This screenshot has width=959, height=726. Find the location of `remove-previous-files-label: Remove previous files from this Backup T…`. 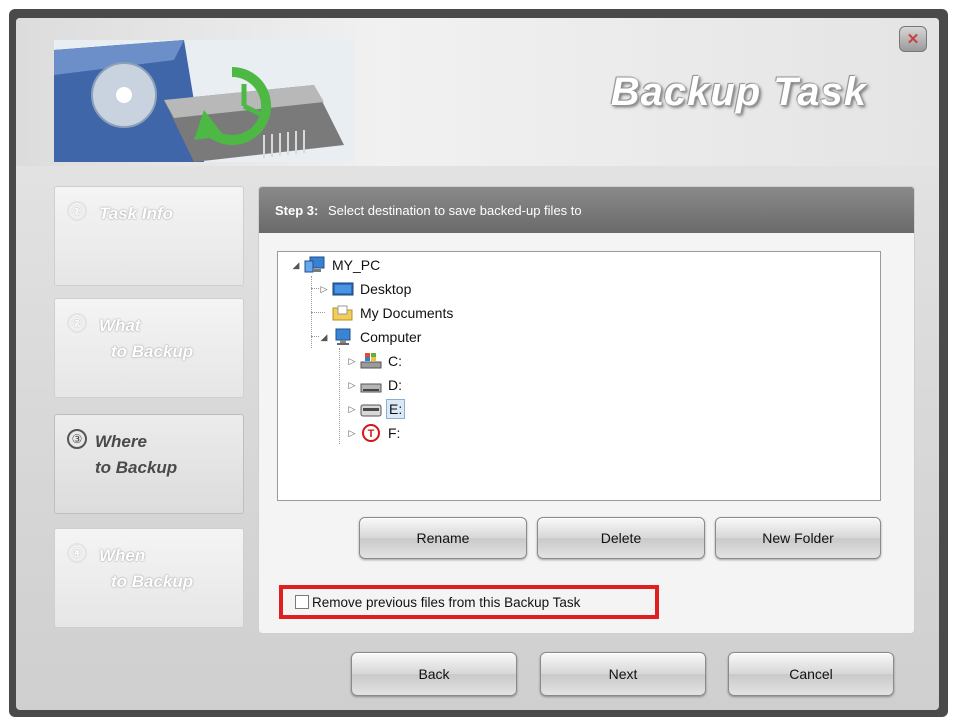

remove-previous-files-label: Remove previous files from this Backup T… is located at coordinates (446, 602).